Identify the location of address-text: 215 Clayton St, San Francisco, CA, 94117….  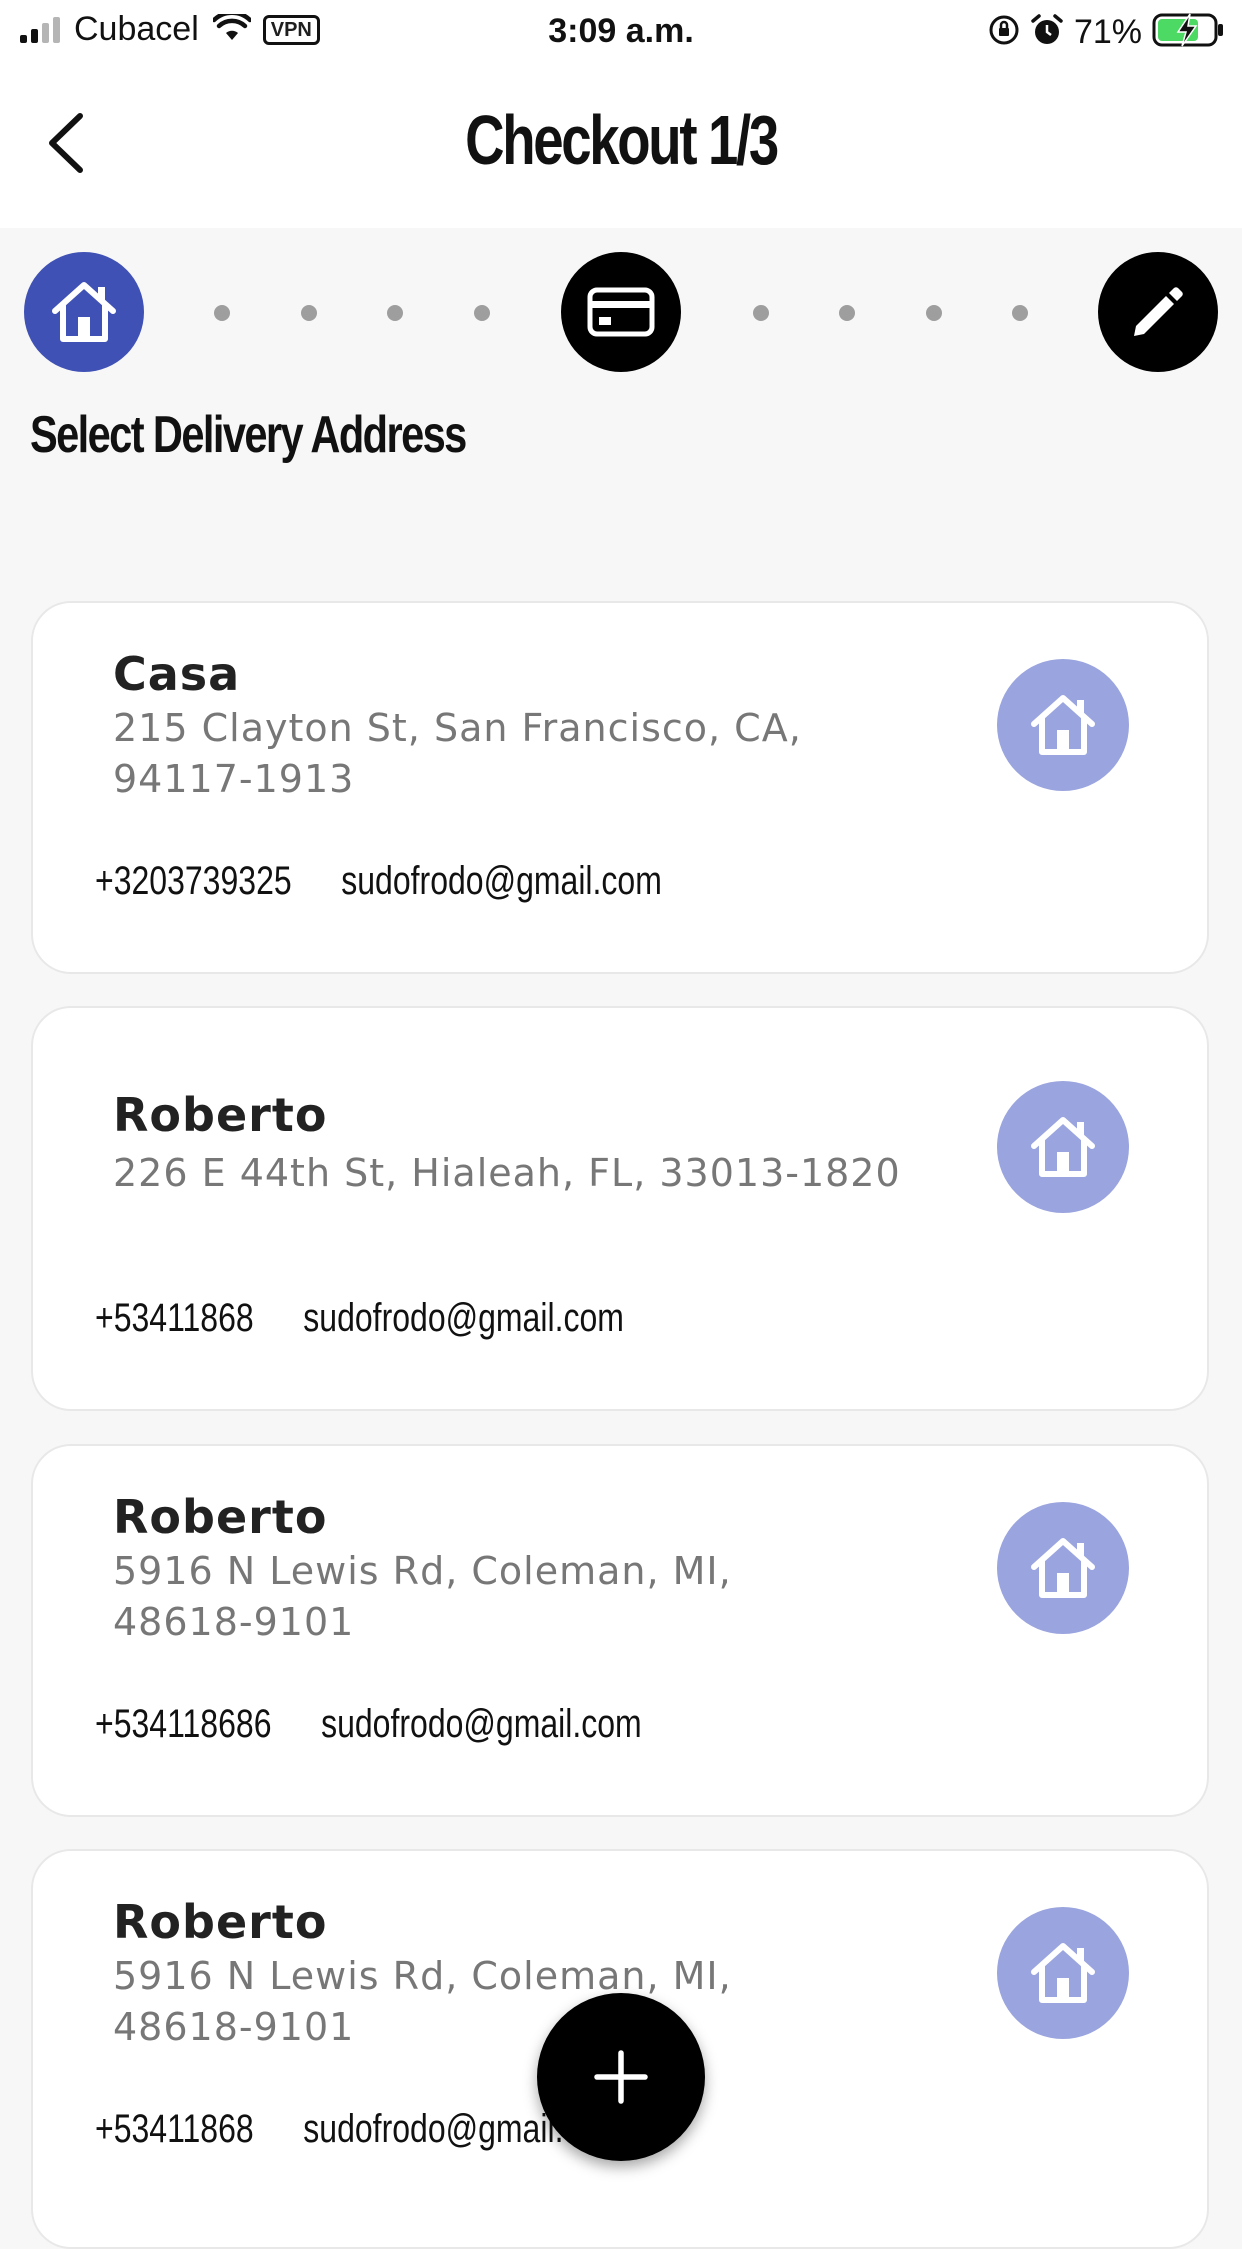
(457, 753).